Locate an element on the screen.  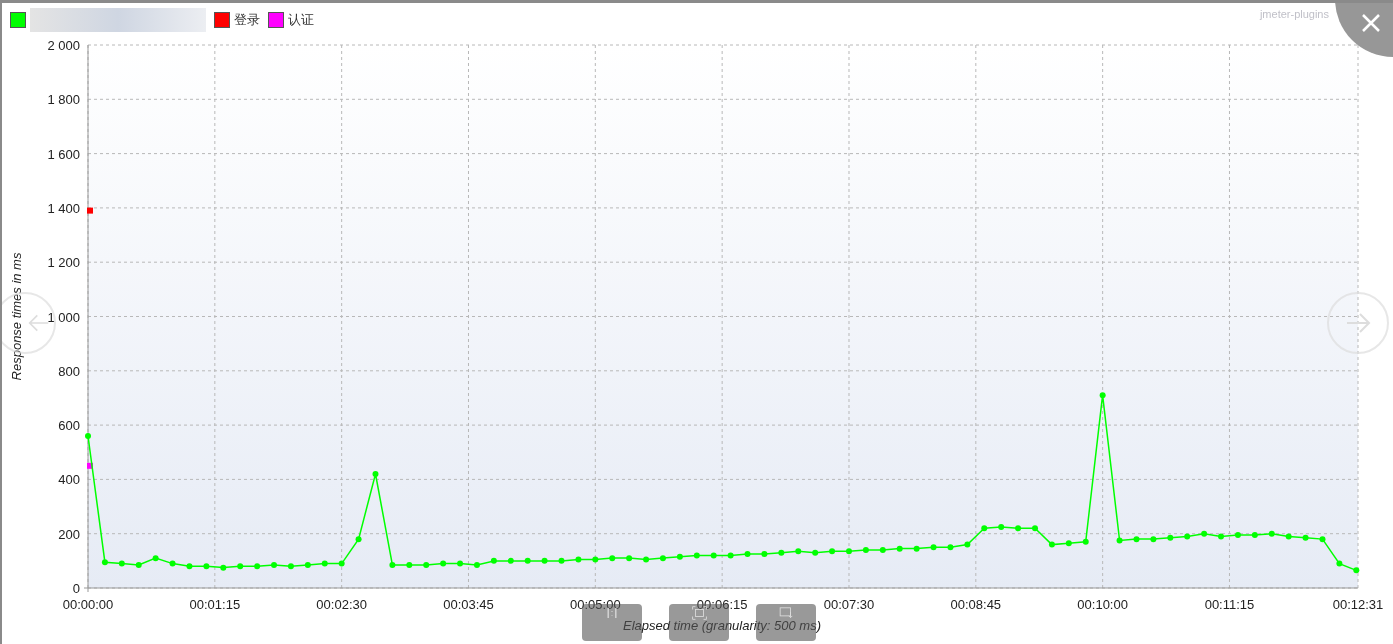
right-arrow-icon is located at coordinates (1358, 323).